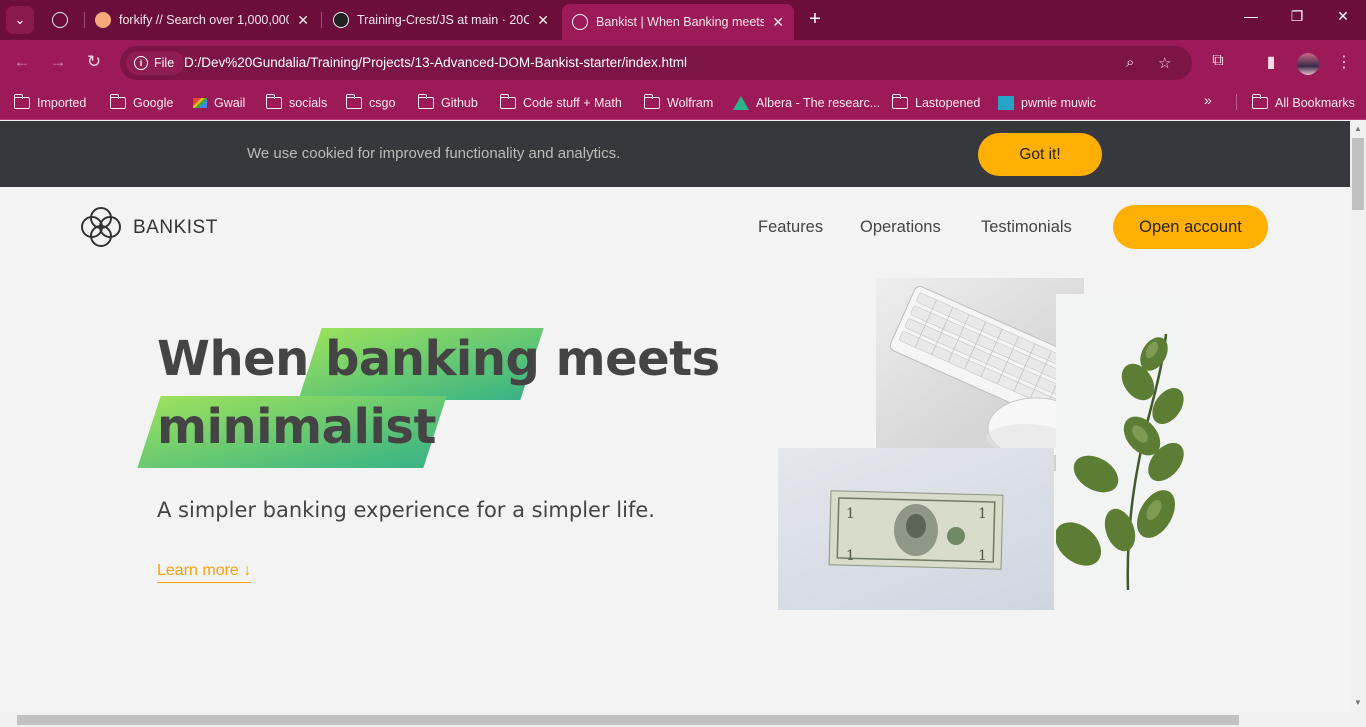 The image size is (1366, 727). What do you see at coordinates (1343, 16) in the screenshot?
I see `close-window-icon: ✕` at bounding box center [1343, 16].